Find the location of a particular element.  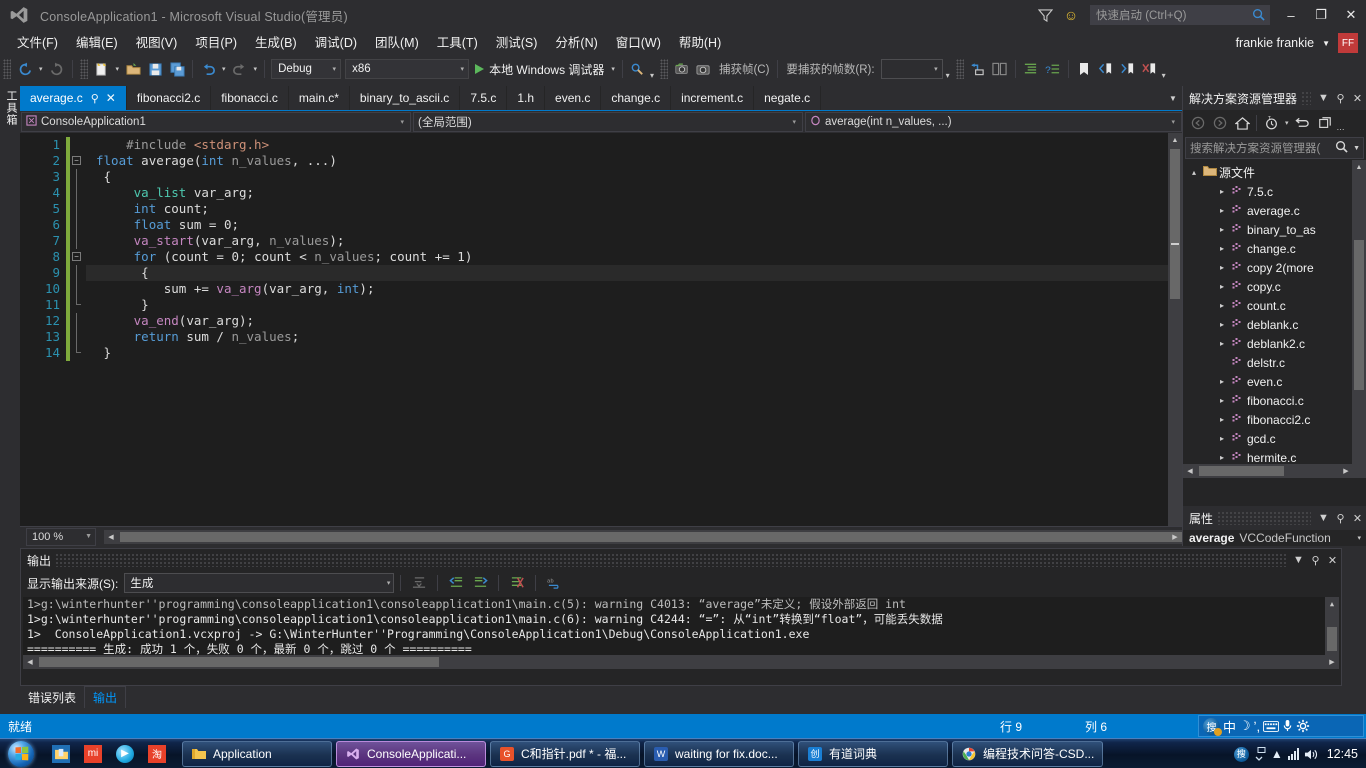

tree-folder-row: ▴ 源文件 is located at coordinates (1274, 172).